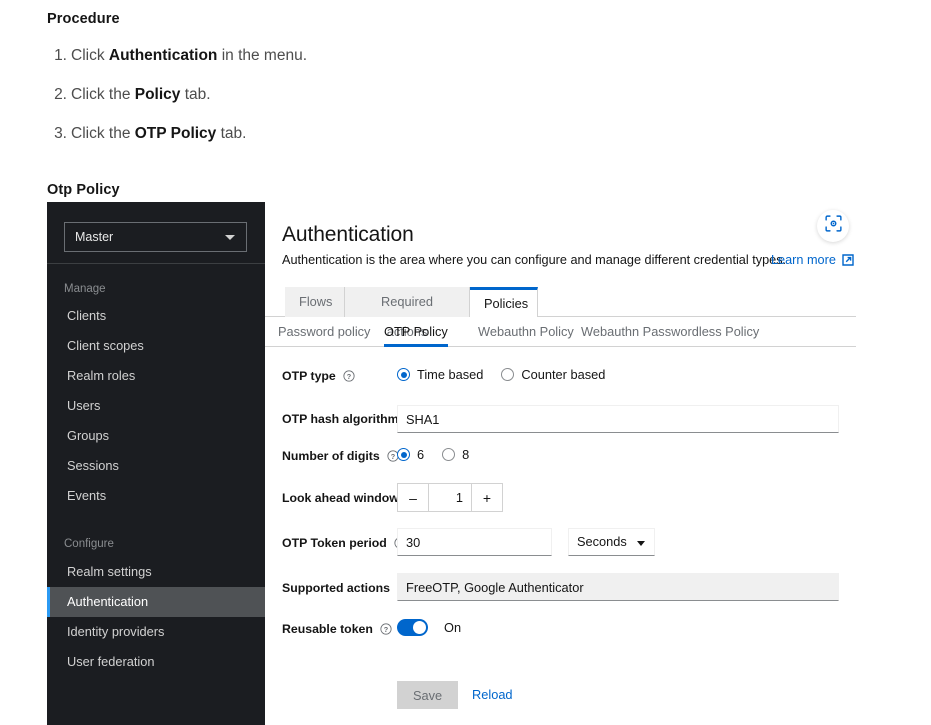  I want to click on otp-type-radio-group: Time based Counter based, so click(510, 374).